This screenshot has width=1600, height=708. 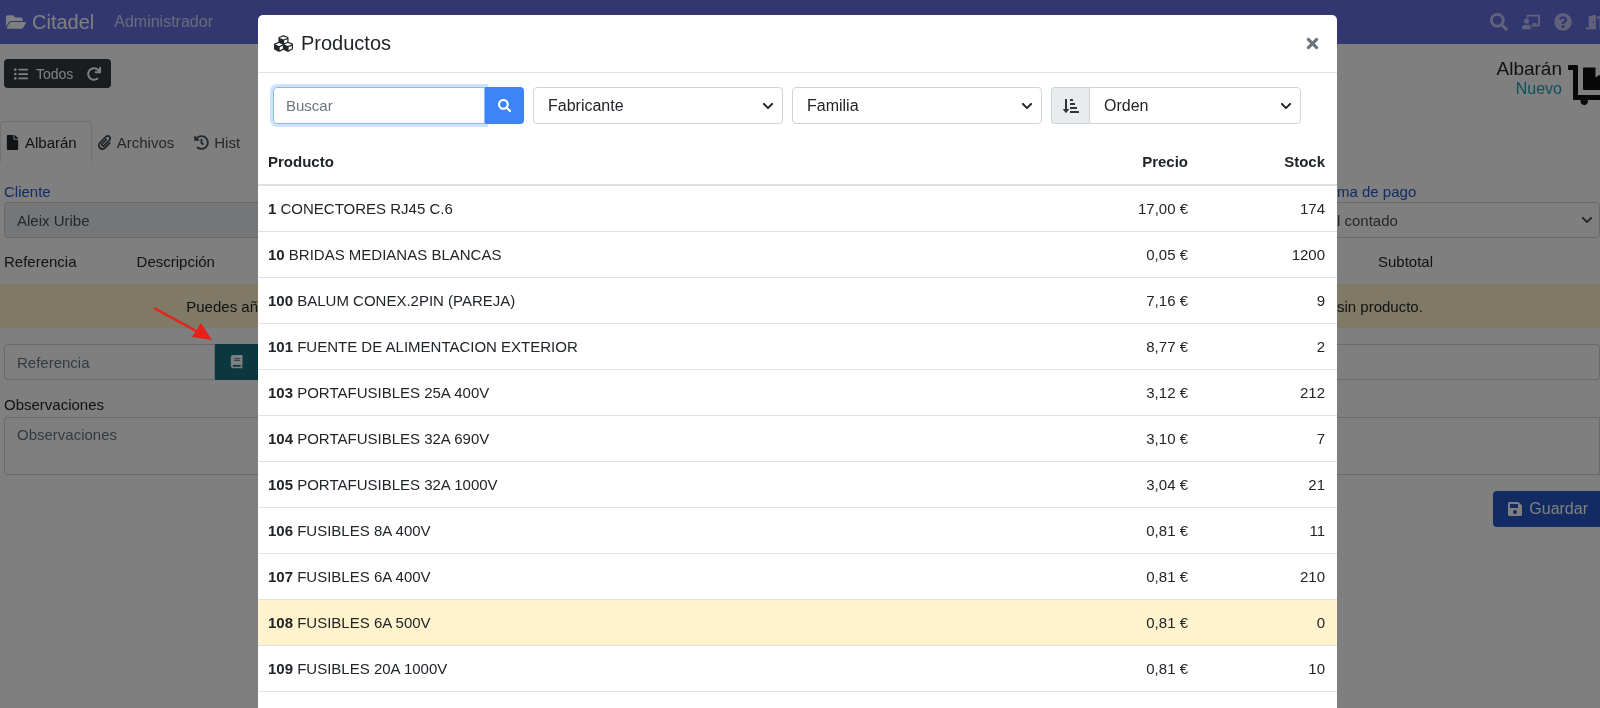 I want to click on search-button, so click(x=504, y=105).